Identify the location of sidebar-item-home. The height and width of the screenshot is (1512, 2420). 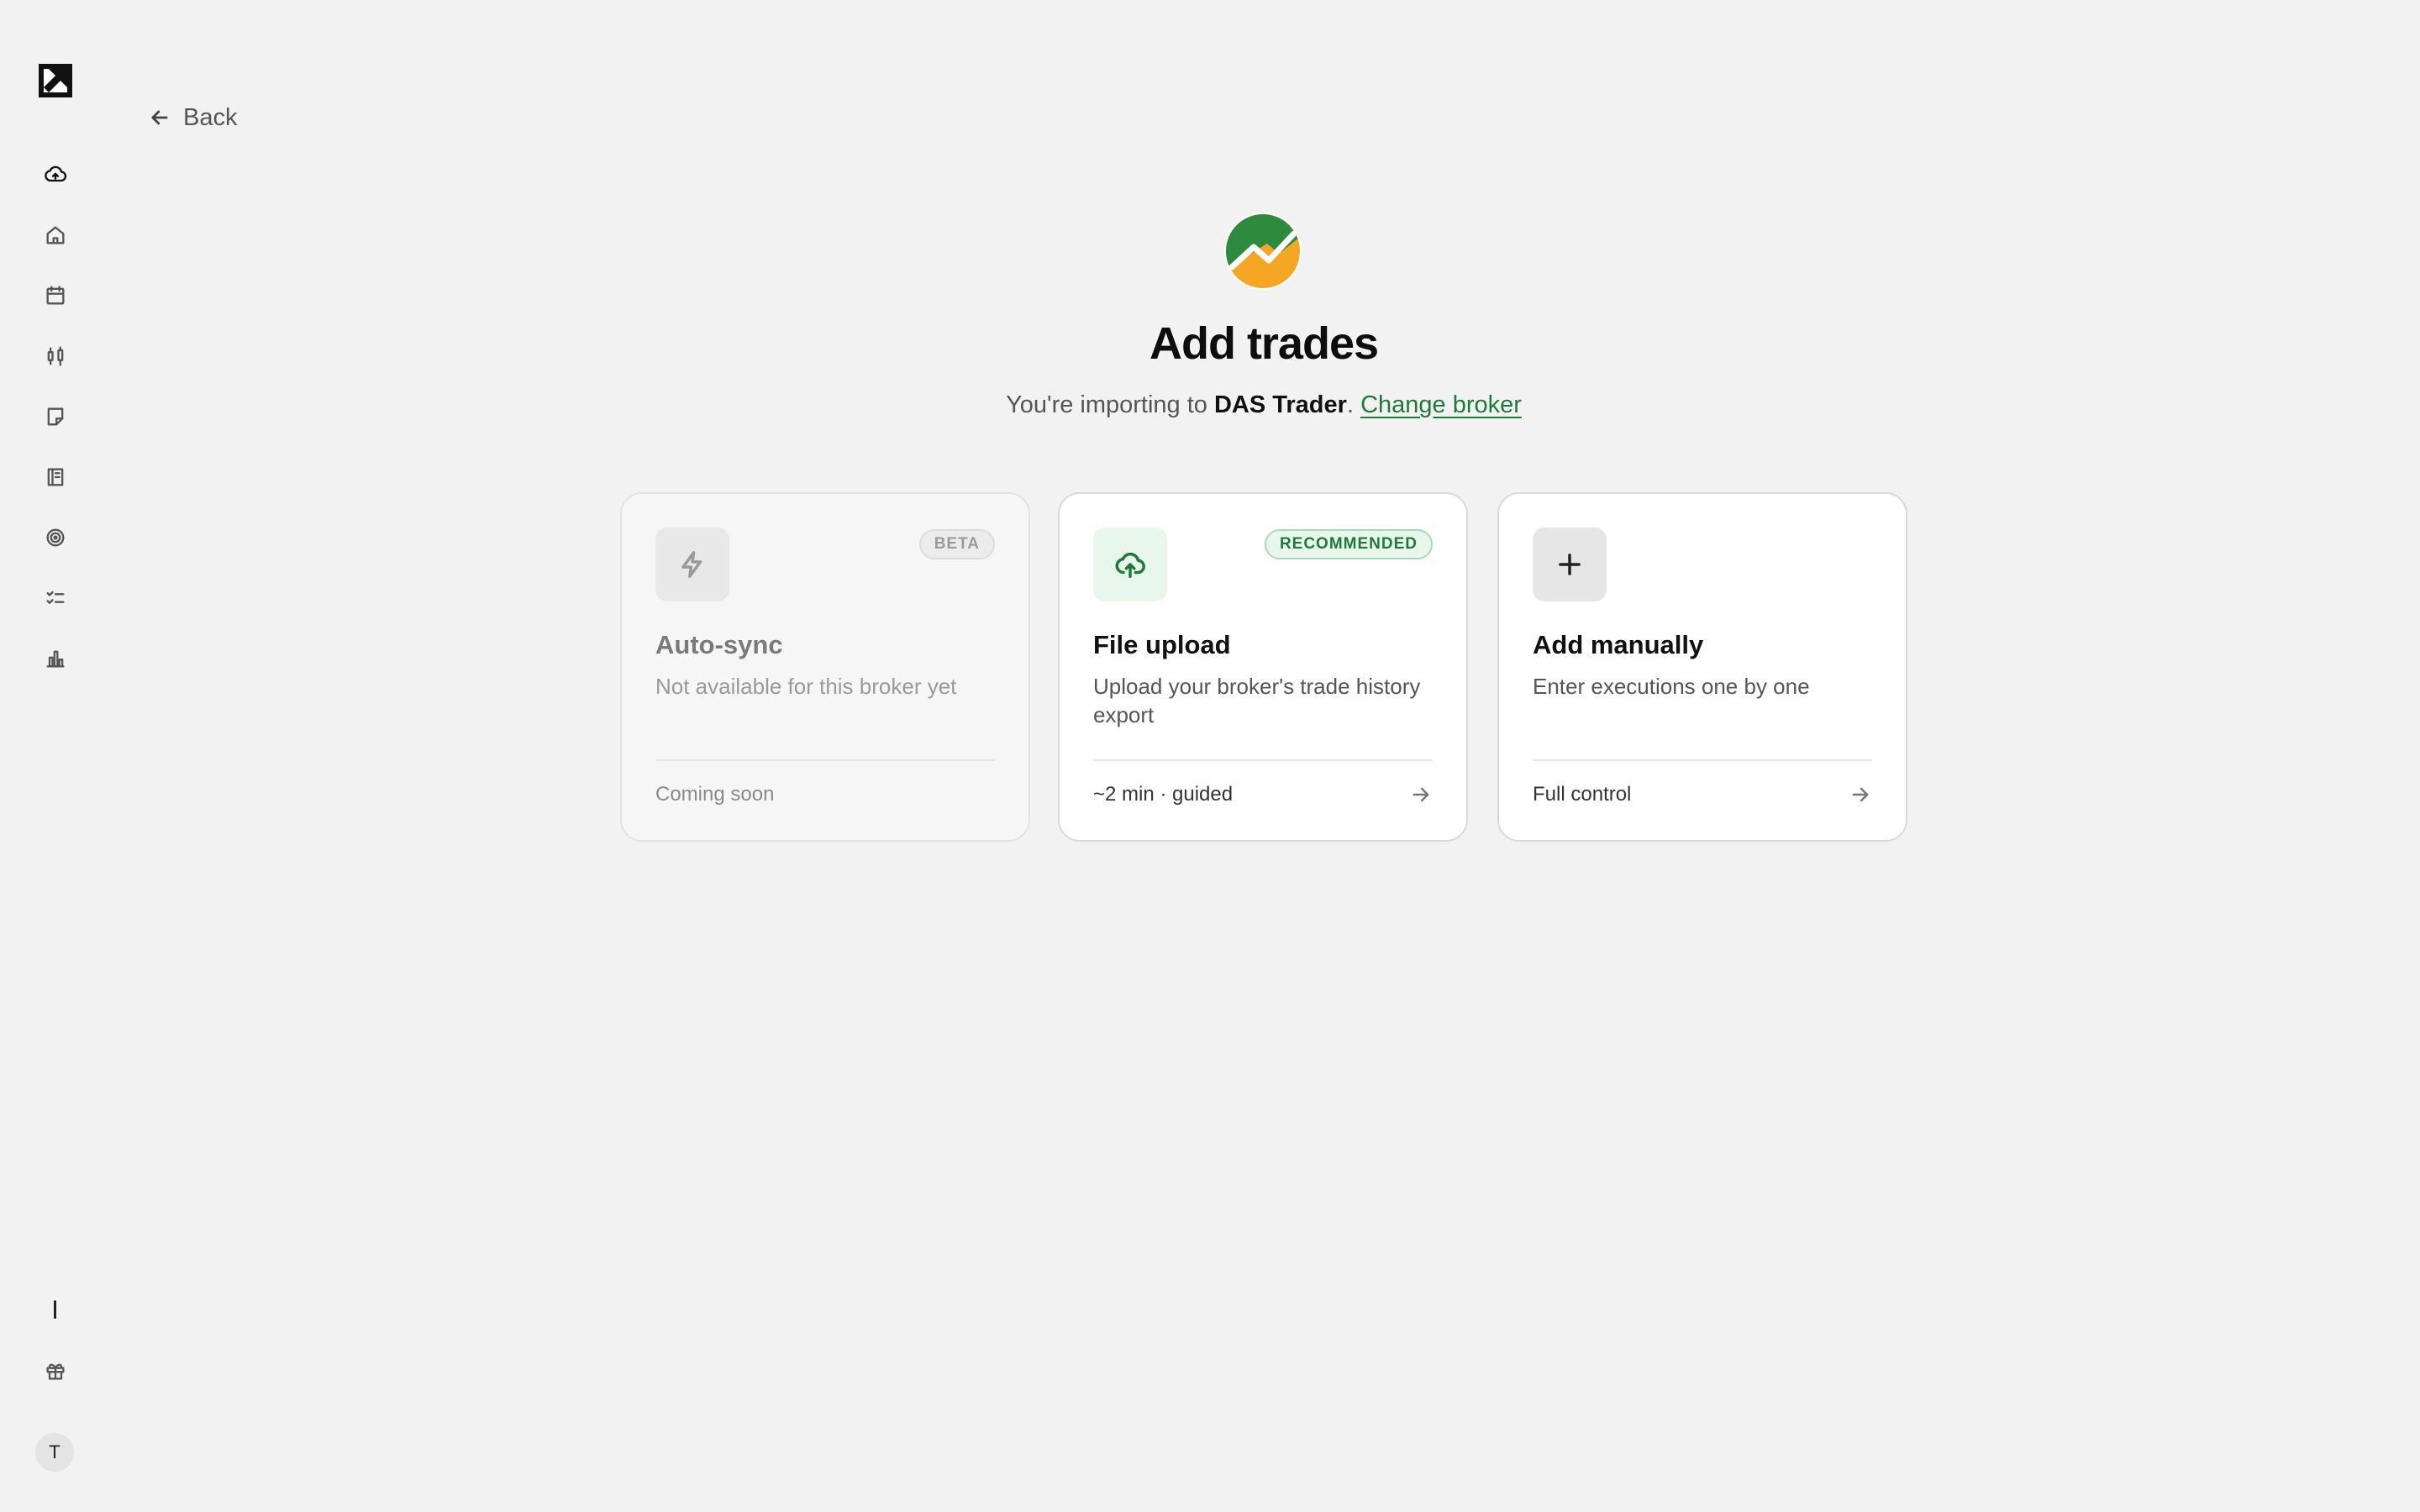
(55, 235).